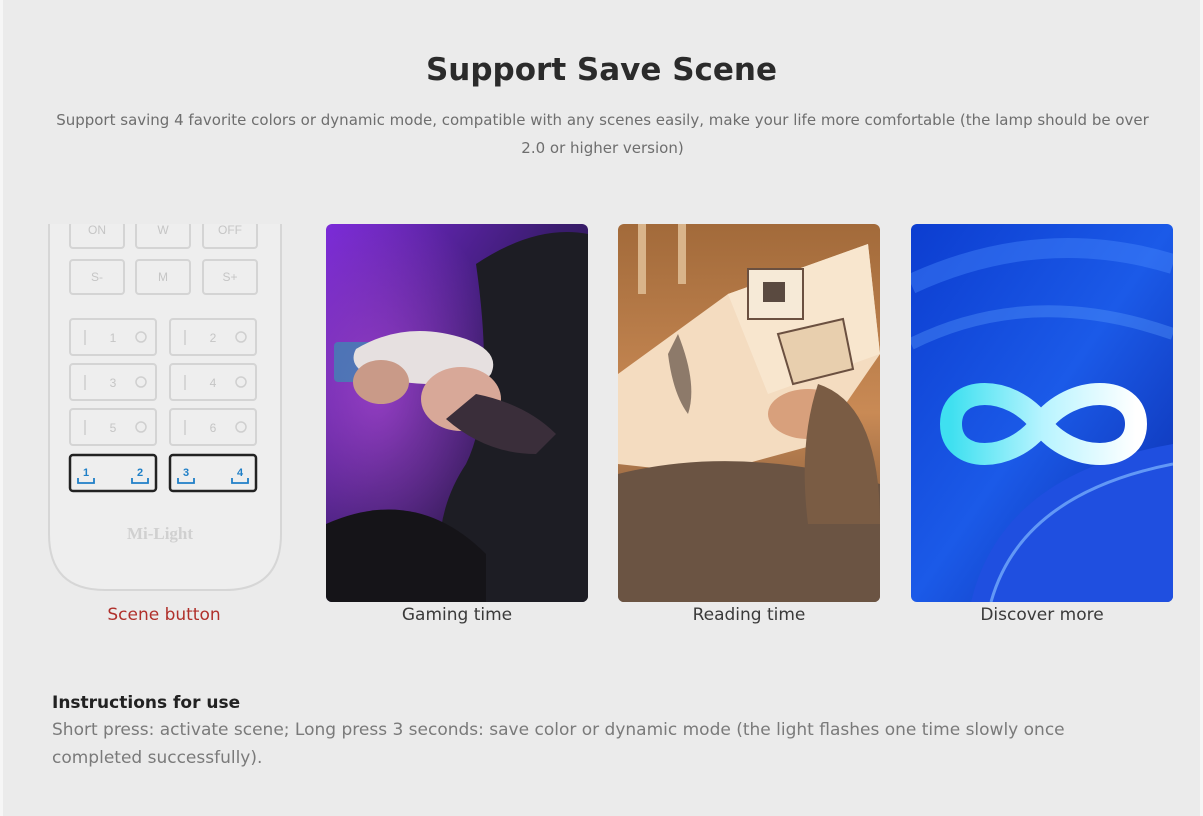 The image size is (1203, 816). I want to click on discover-image, so click(1042, 413).